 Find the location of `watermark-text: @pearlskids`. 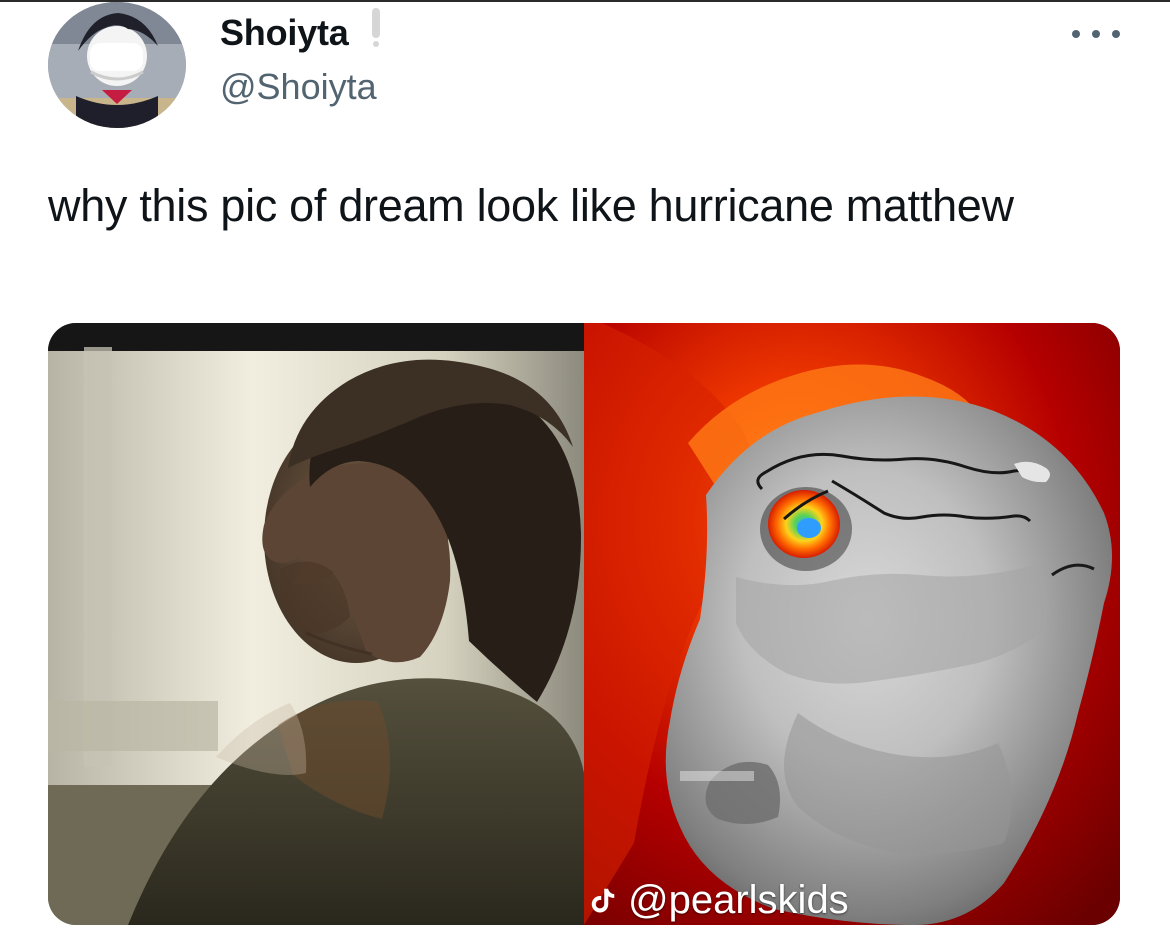

watermark-text: @pearlskids is located at coordinates (738, 900).